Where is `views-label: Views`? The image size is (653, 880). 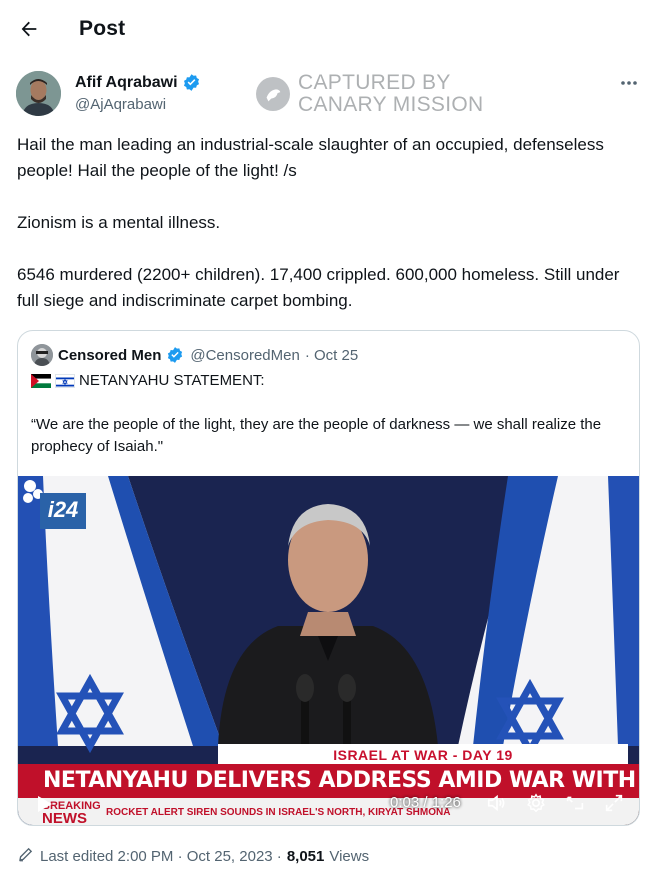
views-label: Views is located at coordinates (349, 856).